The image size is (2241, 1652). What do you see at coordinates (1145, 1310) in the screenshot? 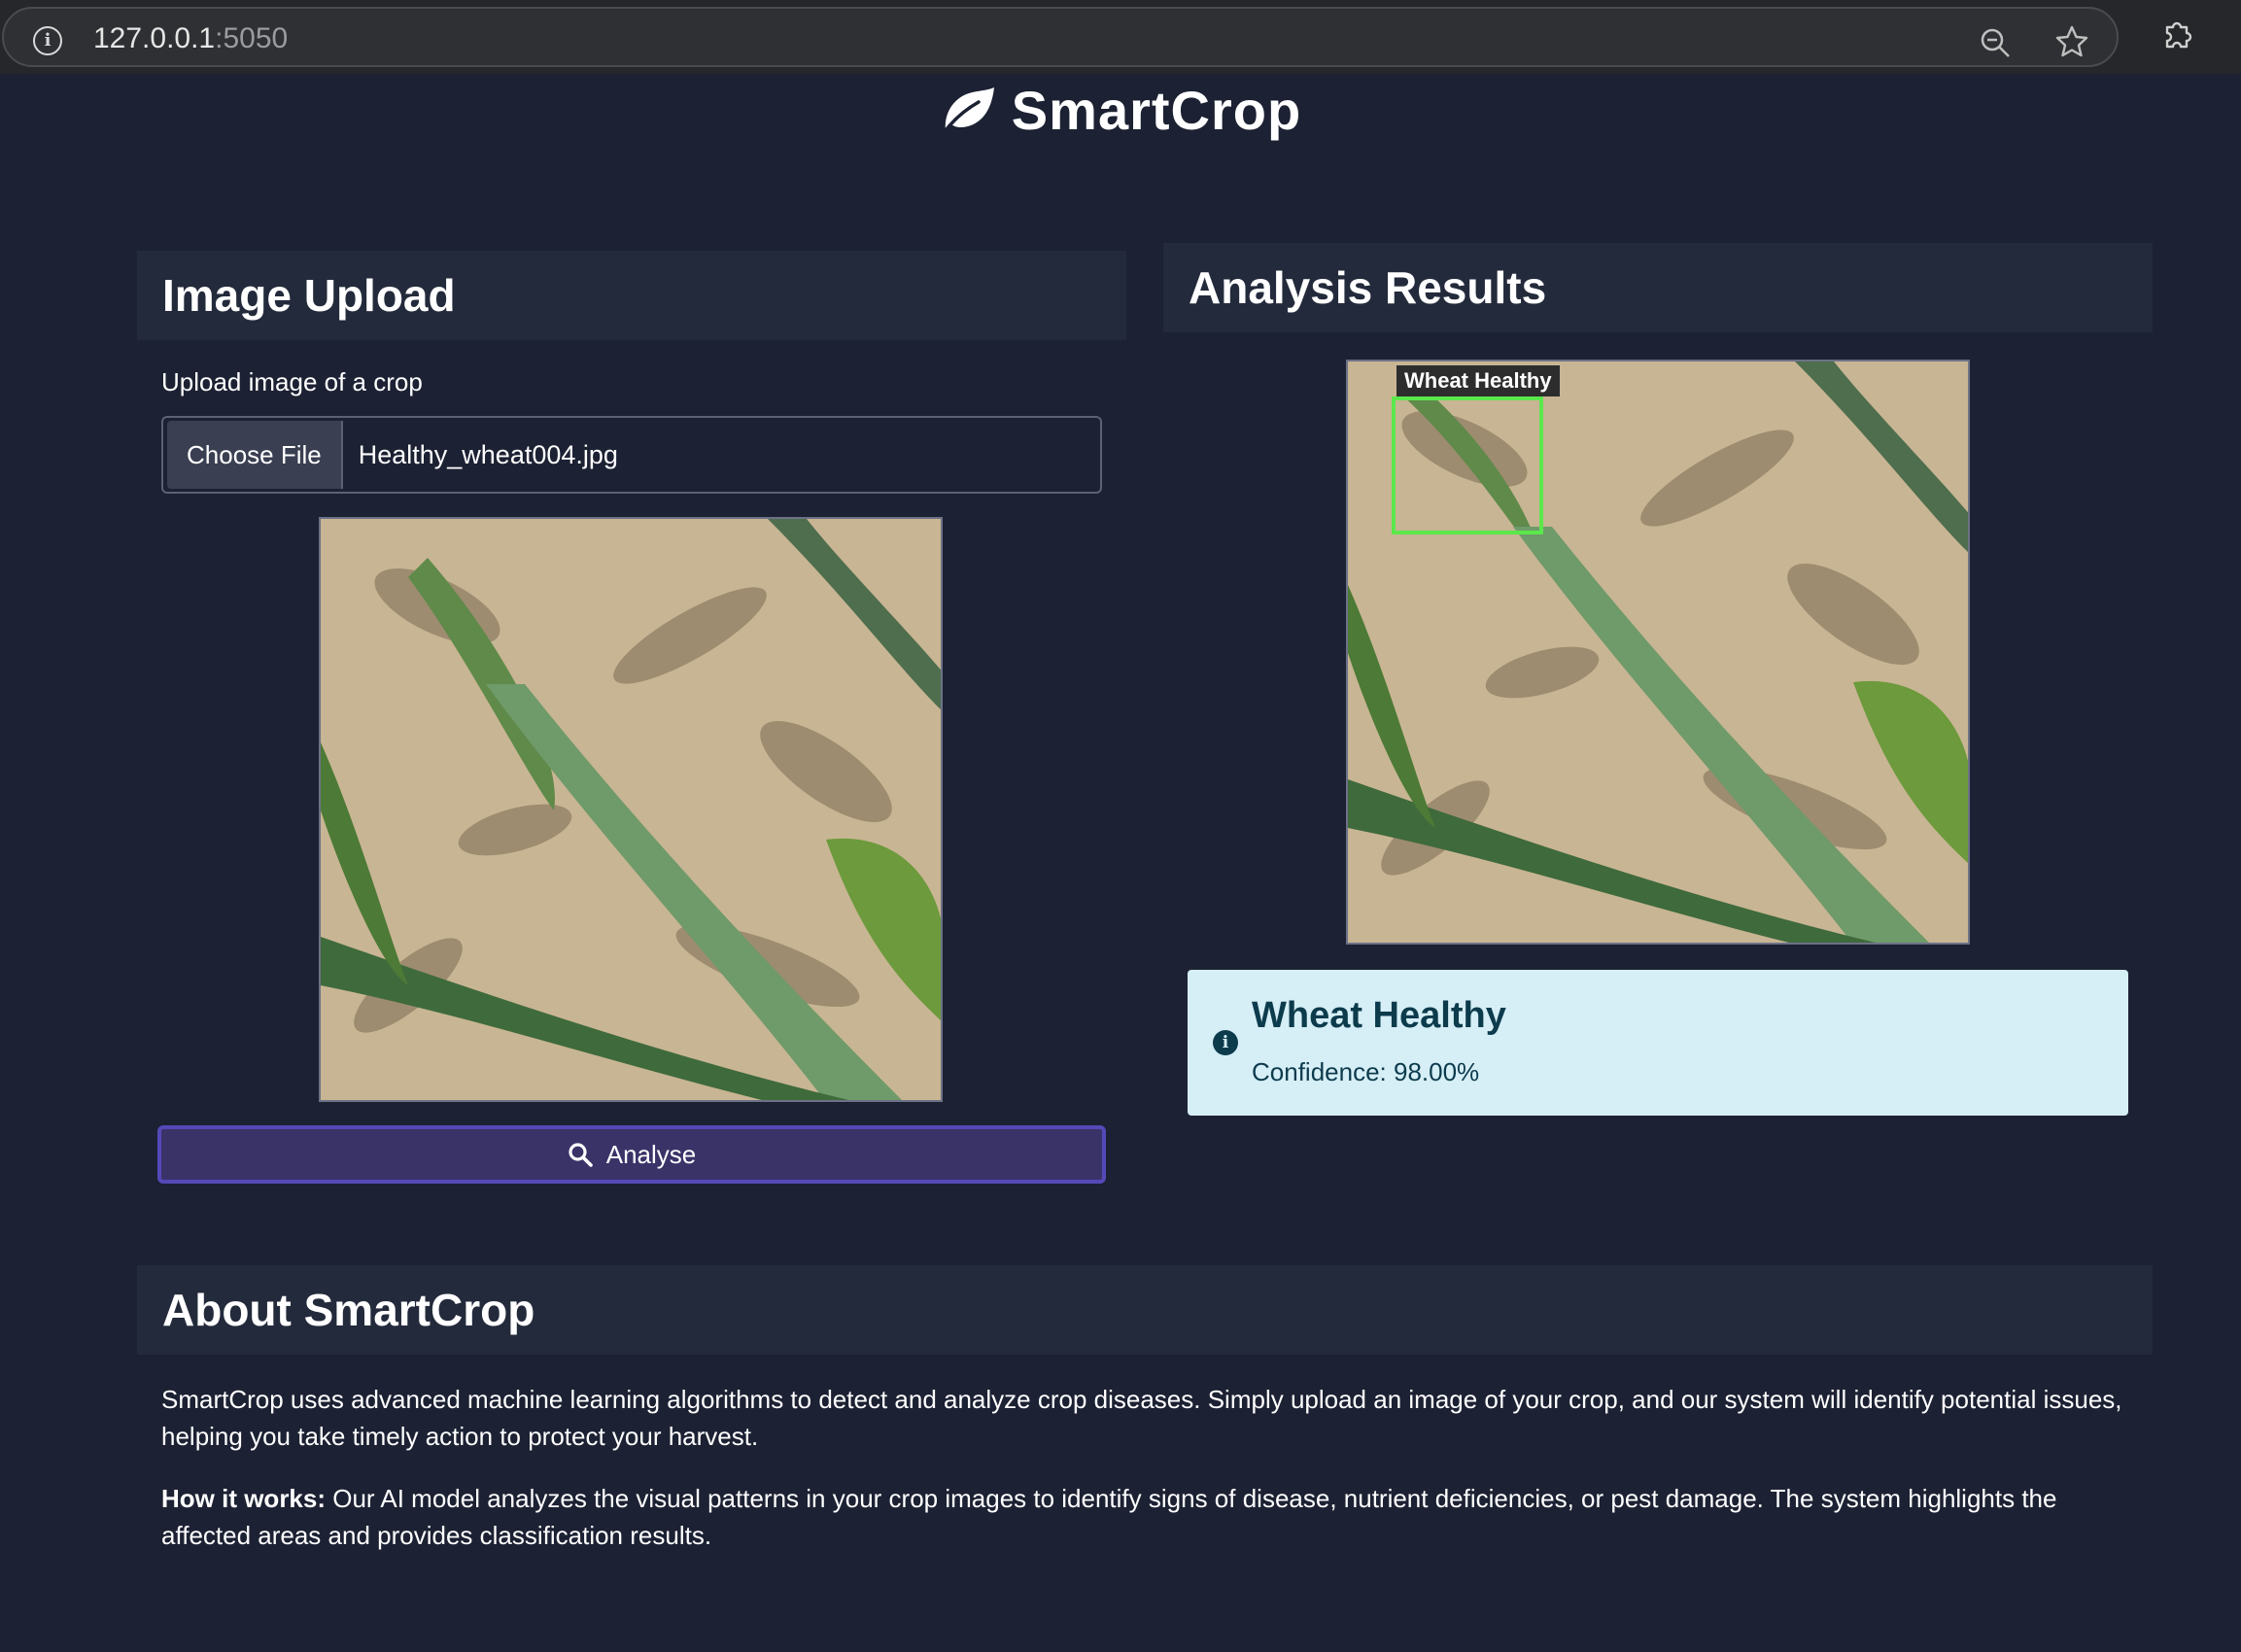
I see `about-card-header: About SmartCrop` at bounding box center [1145, 1310].